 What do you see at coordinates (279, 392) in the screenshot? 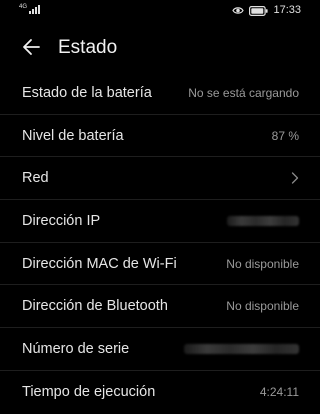
I see `row-value: 4:24:11` at bounding box center [279, 392].